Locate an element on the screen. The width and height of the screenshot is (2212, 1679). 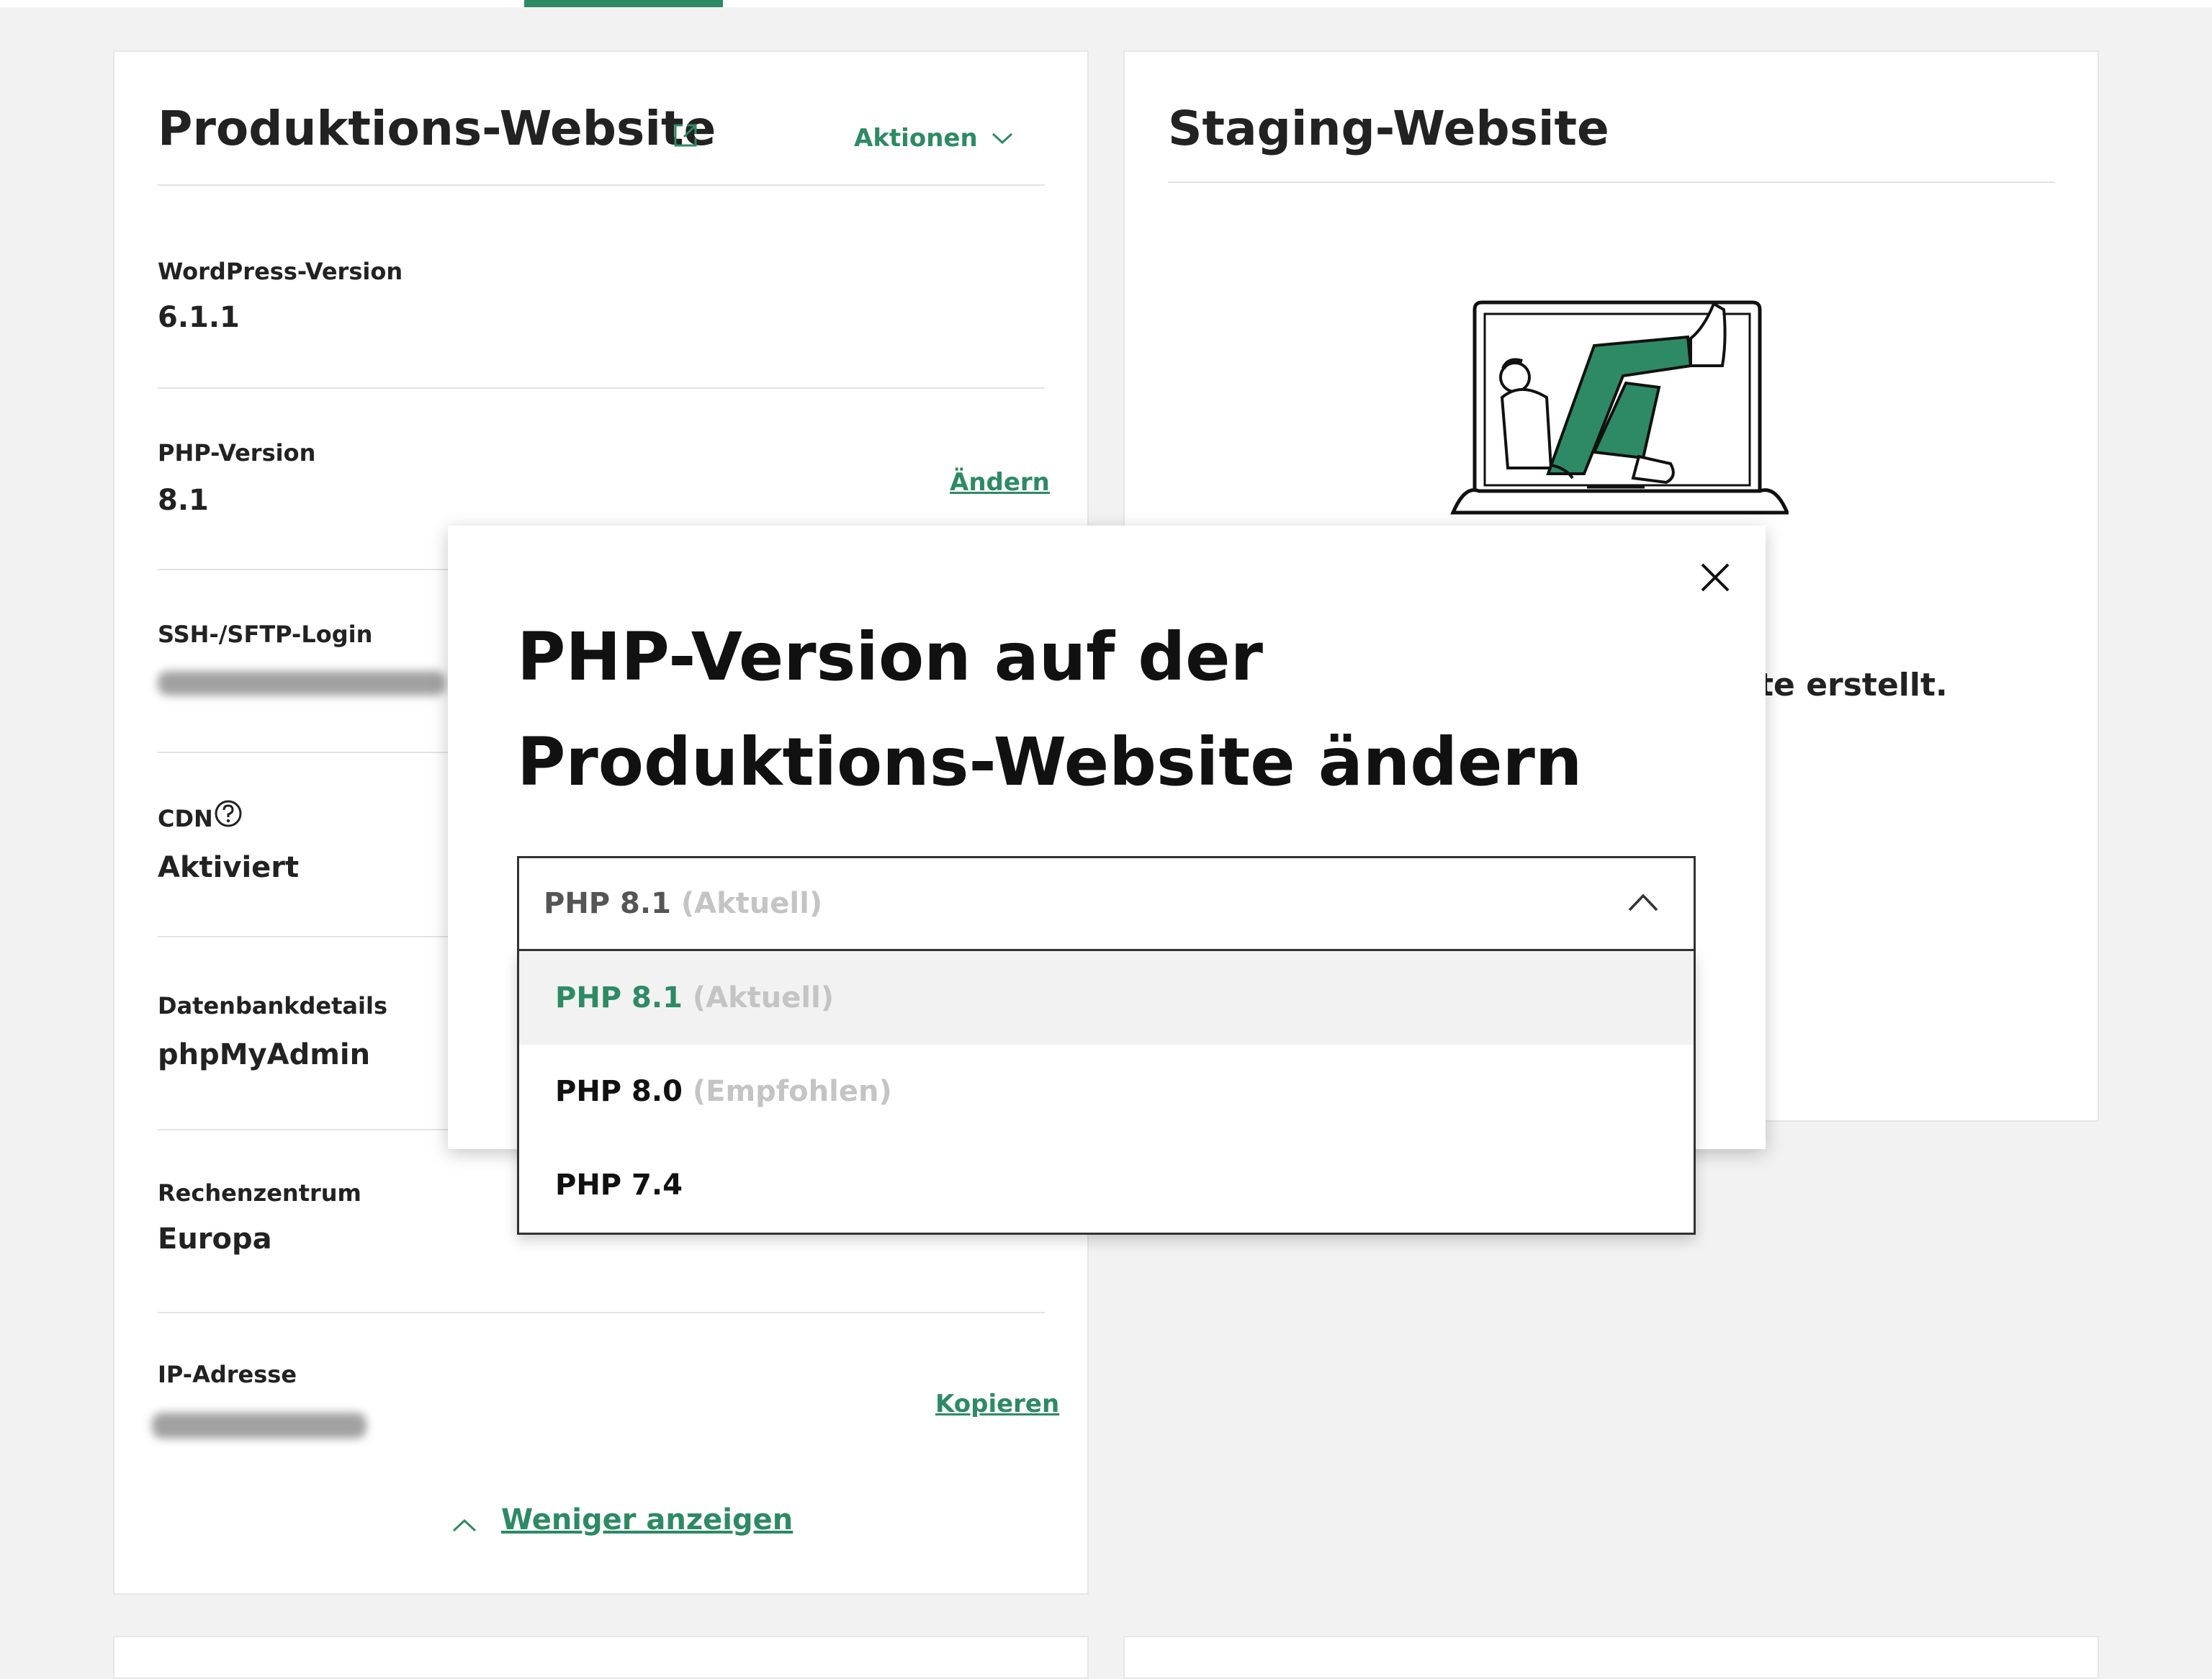
field-label-ssh-login: SSH-/SFTP-Login is located at coordinates (265, 634).